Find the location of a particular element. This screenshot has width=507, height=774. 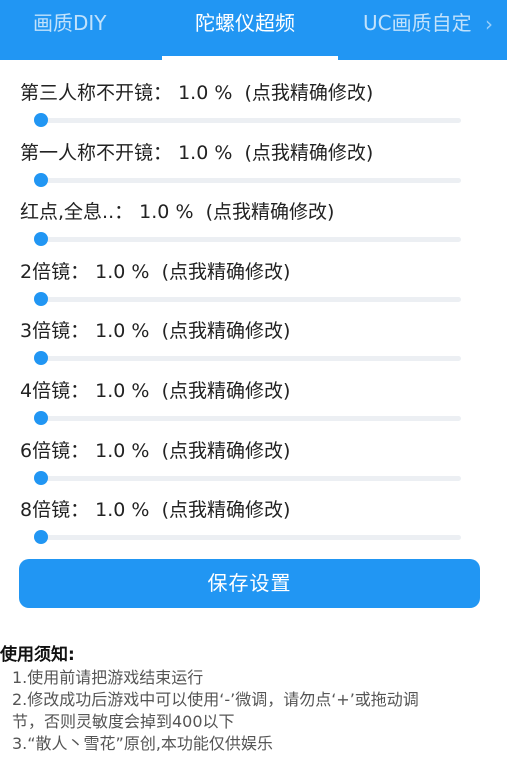

save-button: 保存设置 is located at coordinates (249, 583).